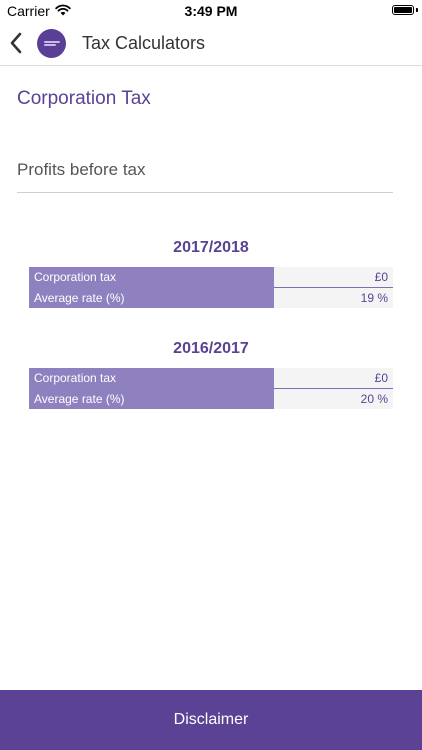 The width and height of the screenshot is (422, 750). Describe the element at coordinates (51, 43) in the screenshot. I see `app-logo` at that location.